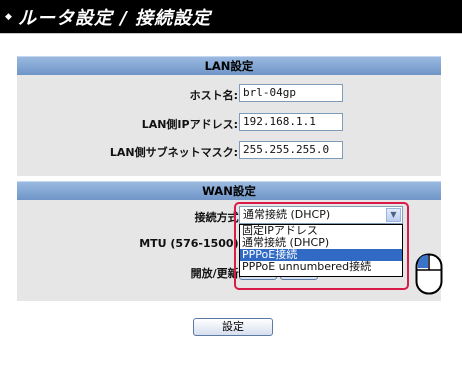 The height and width of the screenshot is (367, 462). I want to click on lan-settings-heading: LAN設定, so click(229, 65).